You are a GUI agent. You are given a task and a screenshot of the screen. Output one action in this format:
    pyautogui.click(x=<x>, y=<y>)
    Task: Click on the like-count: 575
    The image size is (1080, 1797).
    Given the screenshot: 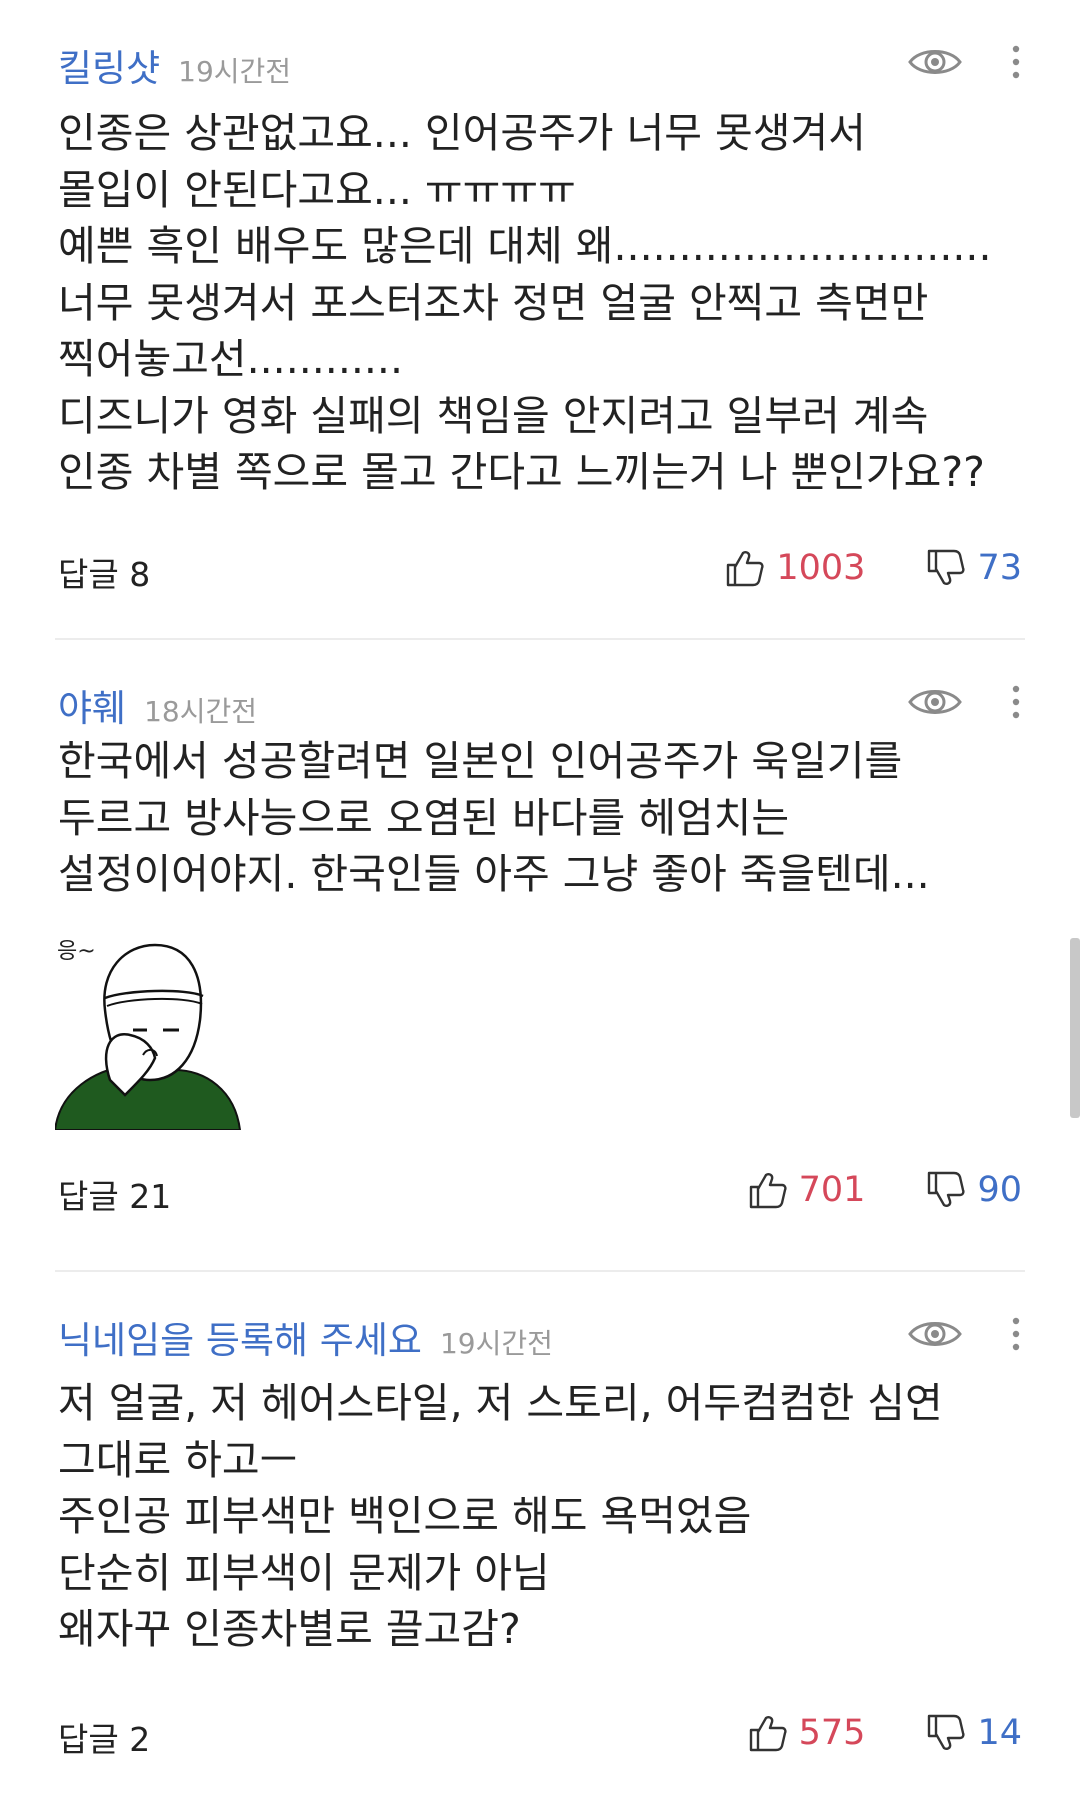 What is the action you would take?
    pyautogui.click(x=832, y=1733)
    